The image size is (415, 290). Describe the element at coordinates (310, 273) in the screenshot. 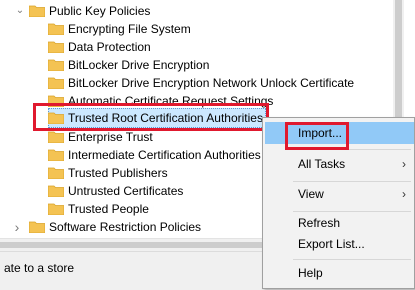

I see `menu-item-label: Help` at that location.